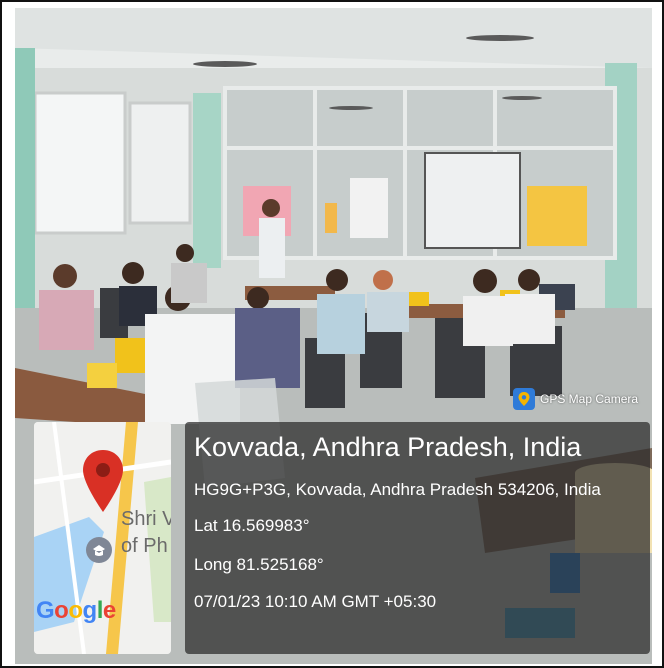 Image resolution: width=664 pixels, height=668 pixels. I want to click on gps-map-camera-label: GPS Map Camera, so click(589, 399).